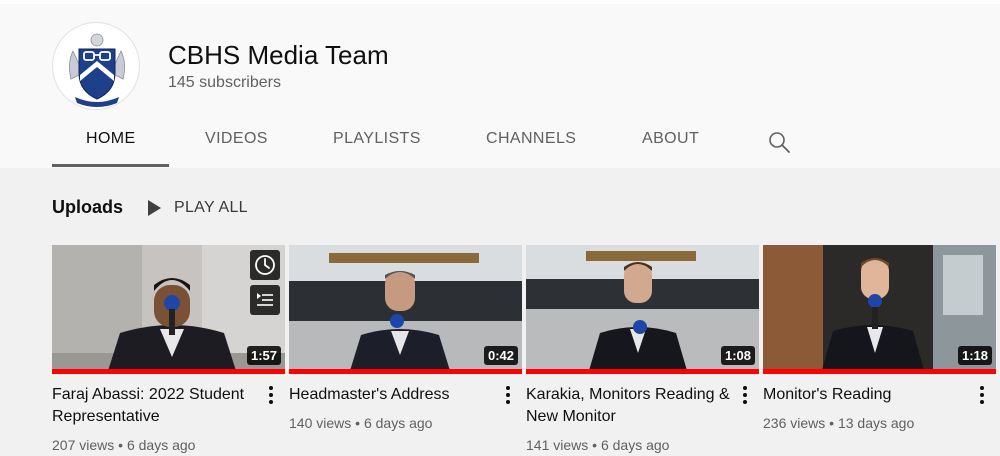 The width and height of the screenshot is (1000, 456). I want to click on video-duration: 1:57, so click(263, 355).